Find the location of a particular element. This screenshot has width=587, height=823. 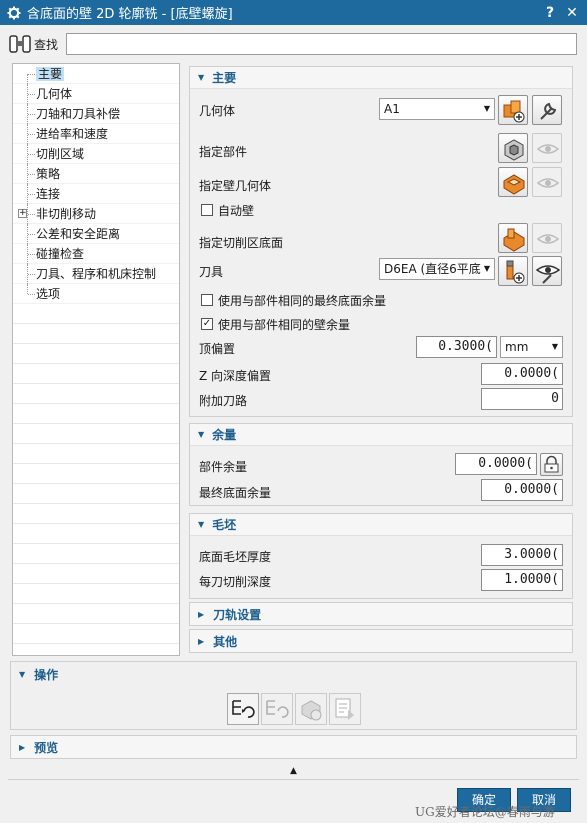

list-icon is located at coordinates (344, 709).